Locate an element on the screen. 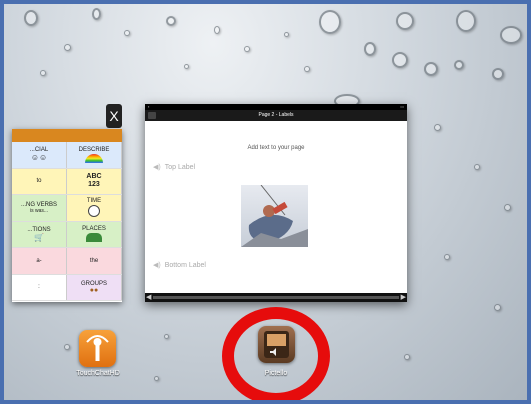 This screenshot has width=531, height=404. vocab-button: the is located at coordinates (94, 261).